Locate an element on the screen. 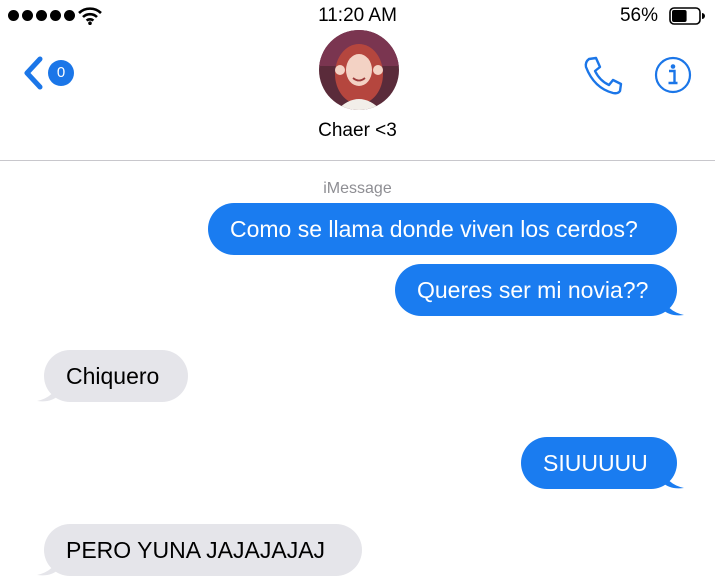 This screenshot has width=715, height=586. avatar-photo is located at coordinates (359, 70).